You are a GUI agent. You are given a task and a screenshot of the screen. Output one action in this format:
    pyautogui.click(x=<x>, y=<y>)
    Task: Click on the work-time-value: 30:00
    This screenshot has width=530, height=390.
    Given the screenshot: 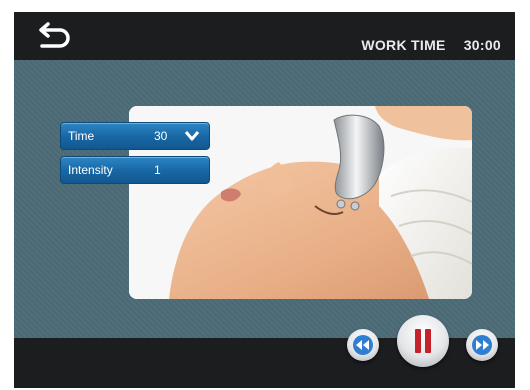 What is the action you would take?
    pyautogui.click(x=482, y=45)
    